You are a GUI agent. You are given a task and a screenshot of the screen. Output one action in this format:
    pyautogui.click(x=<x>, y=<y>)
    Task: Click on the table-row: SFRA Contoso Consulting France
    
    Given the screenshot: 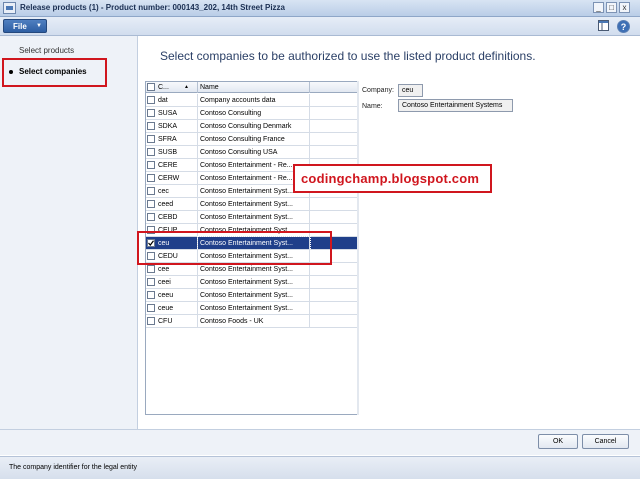 What is the action you would take?
    pyautogui.click(x=251, y=139)
    